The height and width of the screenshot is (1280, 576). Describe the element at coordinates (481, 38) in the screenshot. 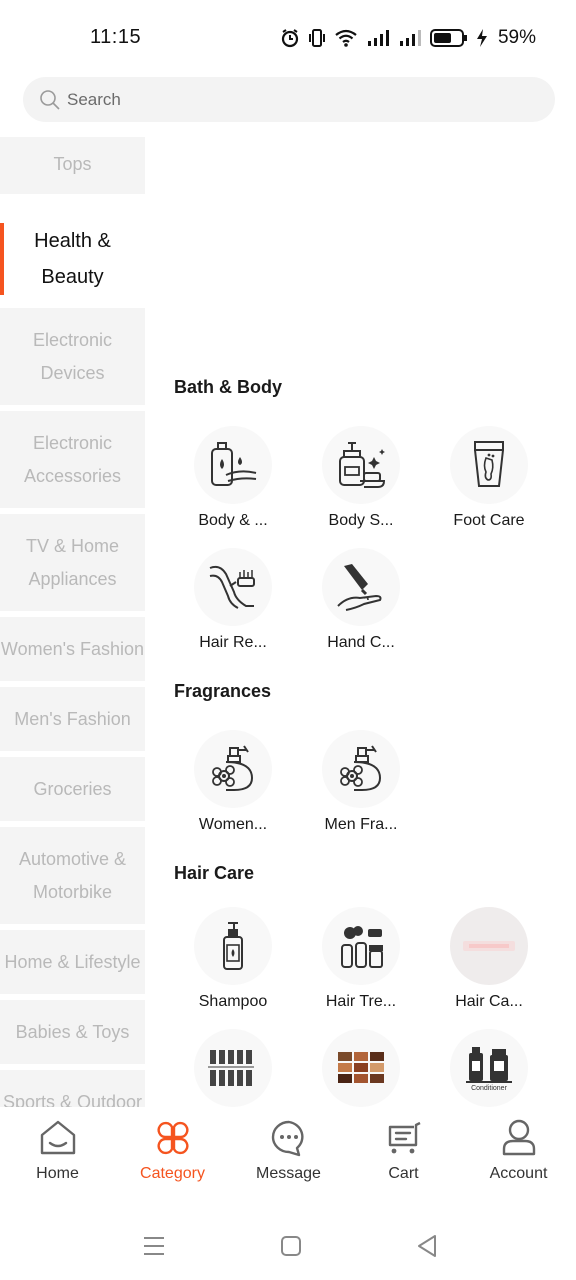

I see `charging-icon` at that location.